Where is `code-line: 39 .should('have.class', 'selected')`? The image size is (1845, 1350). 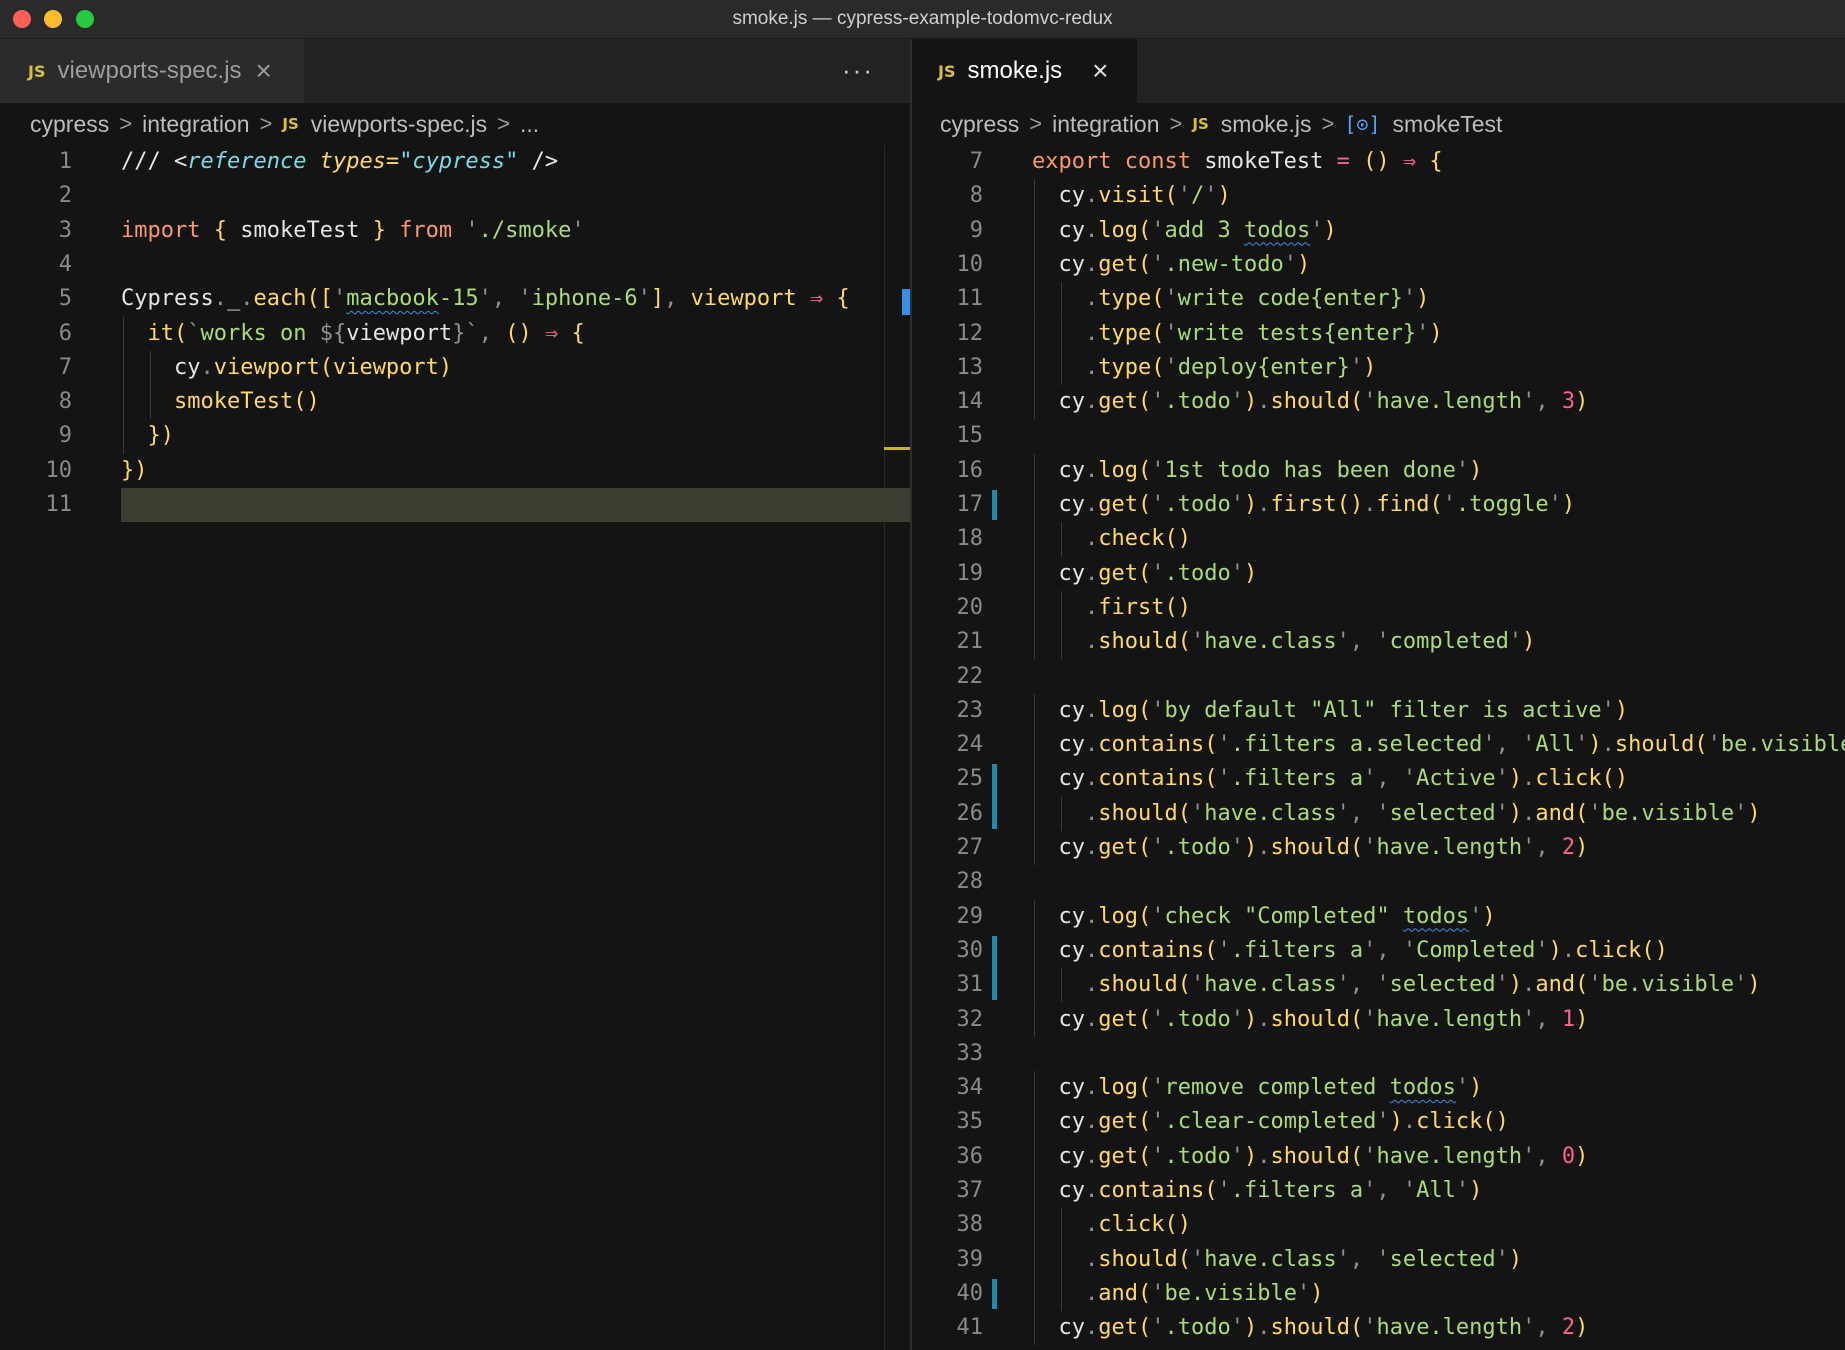
code-line: 39 .should('have.class', 'selected') is located at coordinates (1378, 1259).